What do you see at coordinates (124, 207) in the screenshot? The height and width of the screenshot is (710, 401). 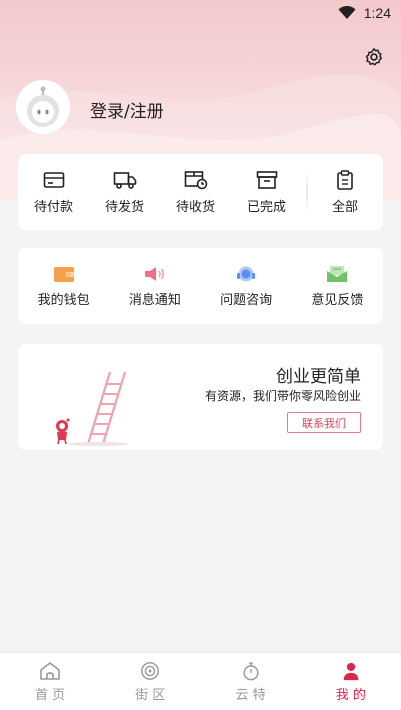 I see `order-label: 待发货` at bounding box center [124, 207].